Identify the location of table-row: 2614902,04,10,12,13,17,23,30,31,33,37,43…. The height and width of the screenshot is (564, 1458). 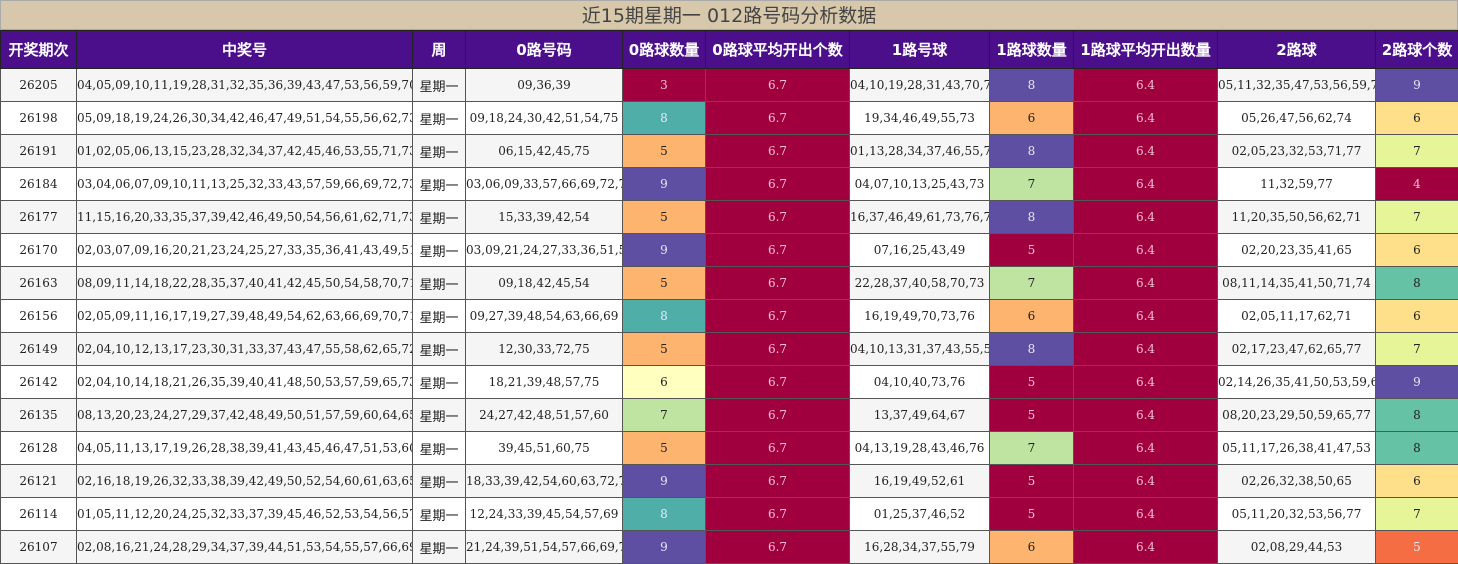
(729, 349).